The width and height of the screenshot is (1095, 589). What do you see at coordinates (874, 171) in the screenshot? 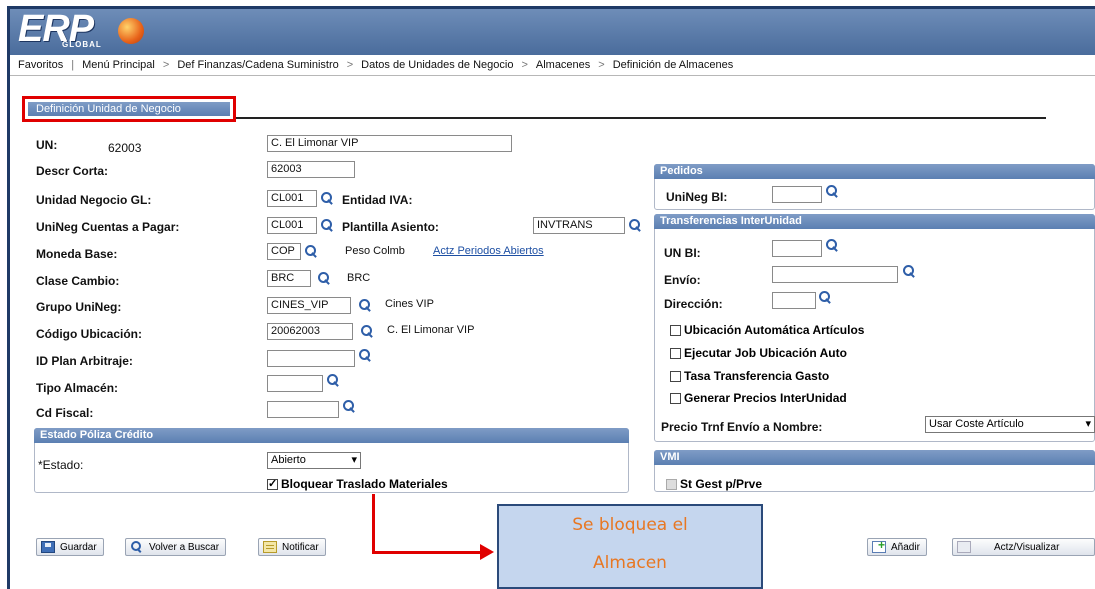
I see `pedidos-header: Pedidos` at bounding box center [874, 171].